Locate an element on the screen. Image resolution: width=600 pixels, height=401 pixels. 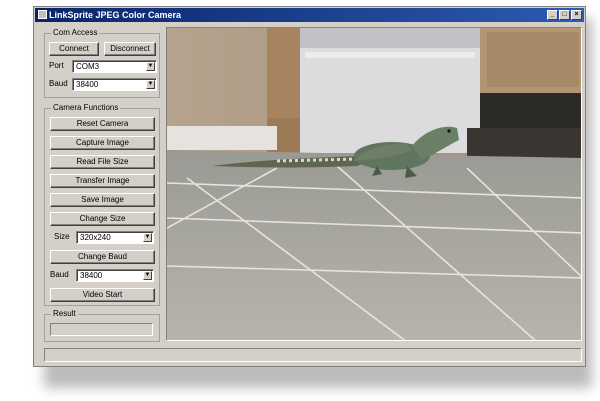
video-start-button: Video Start is located at coordinates (102, 295).